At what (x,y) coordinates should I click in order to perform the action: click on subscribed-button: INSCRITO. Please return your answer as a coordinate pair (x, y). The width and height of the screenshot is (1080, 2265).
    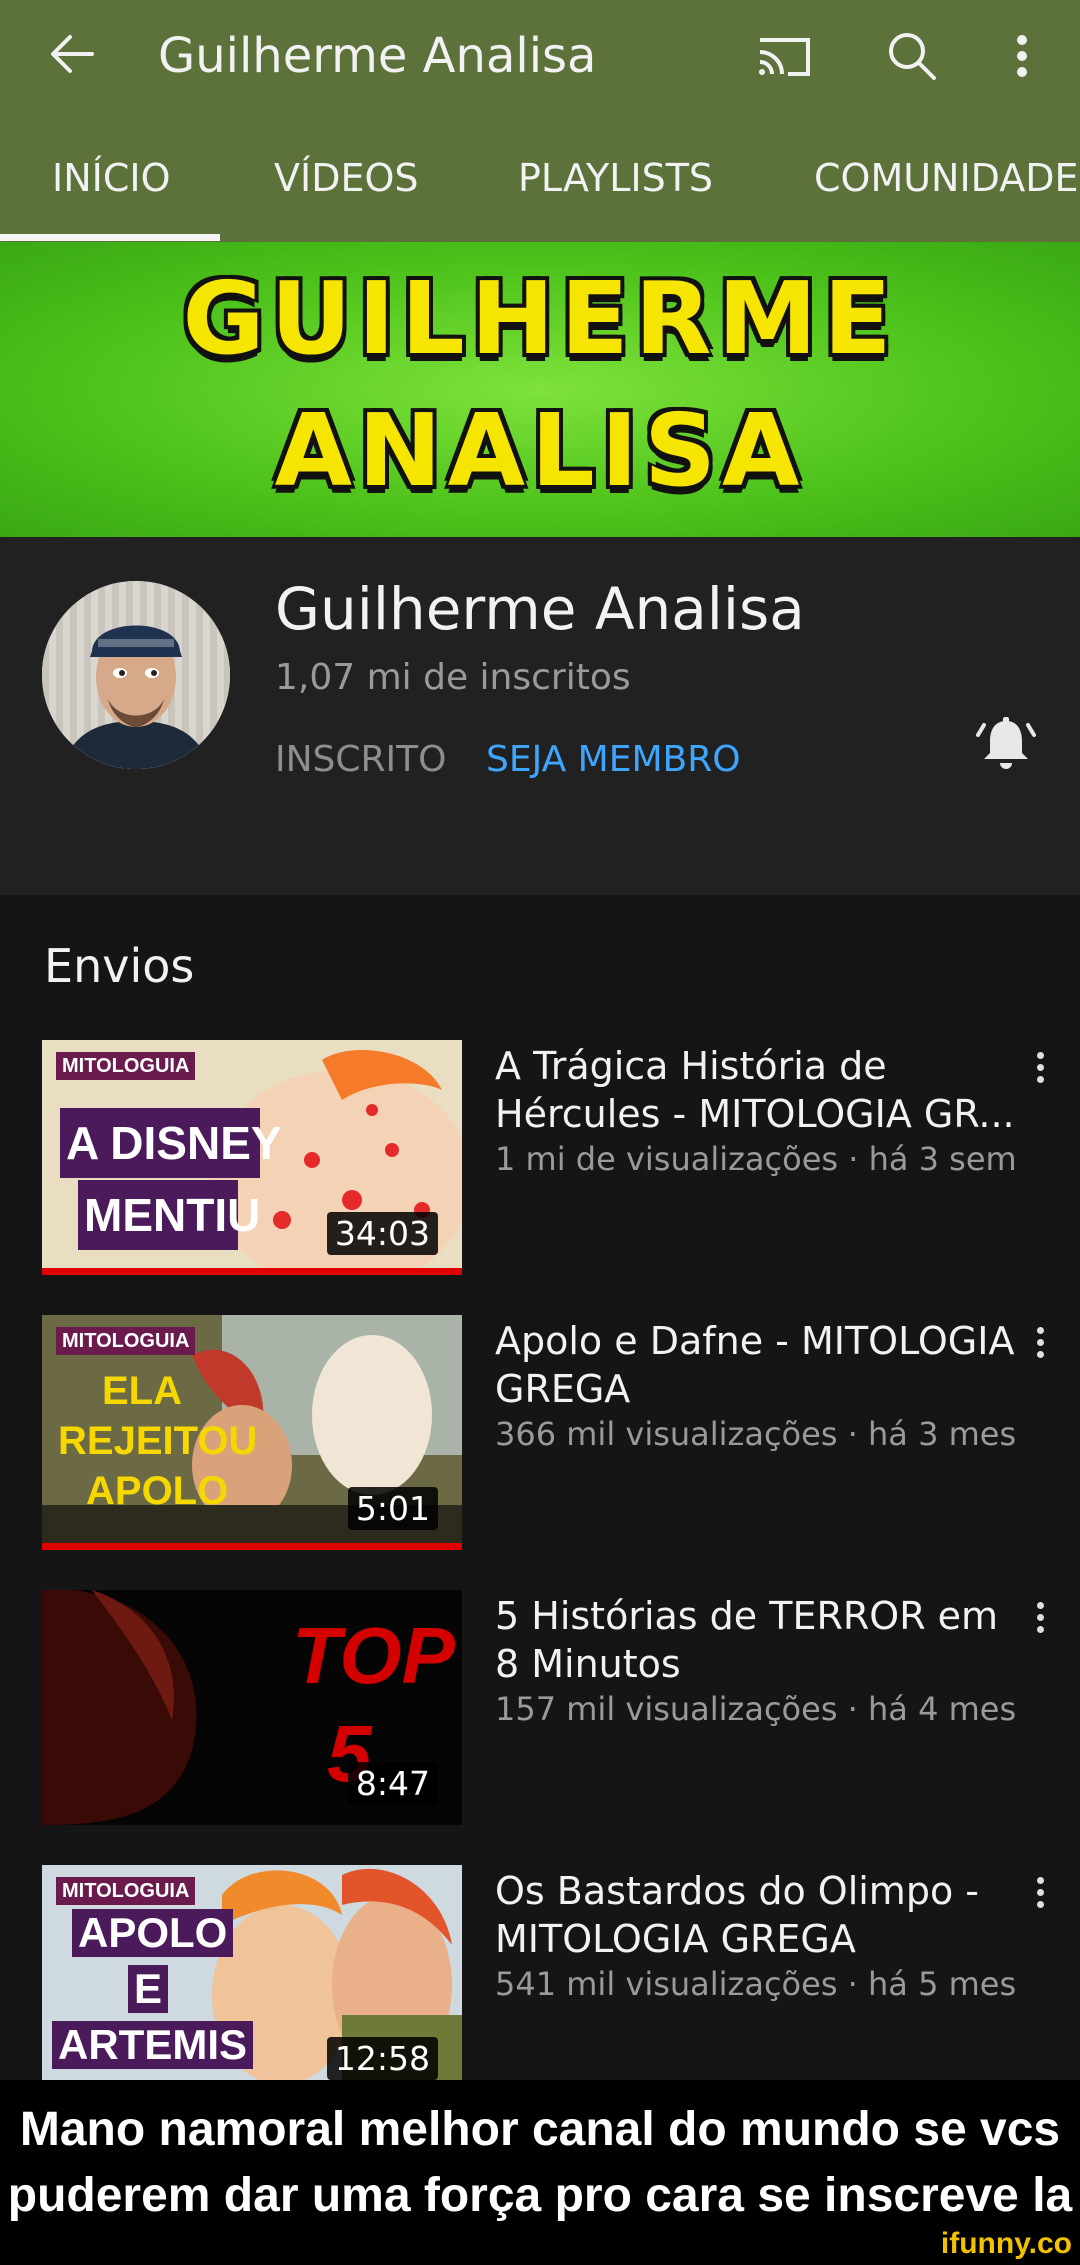
    Looking at the image, I should click on (361, 759).